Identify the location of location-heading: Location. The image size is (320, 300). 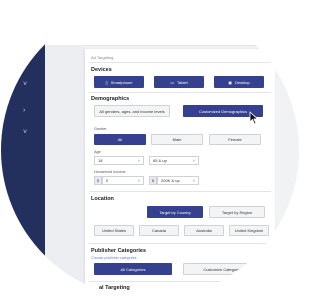
(102, 199).